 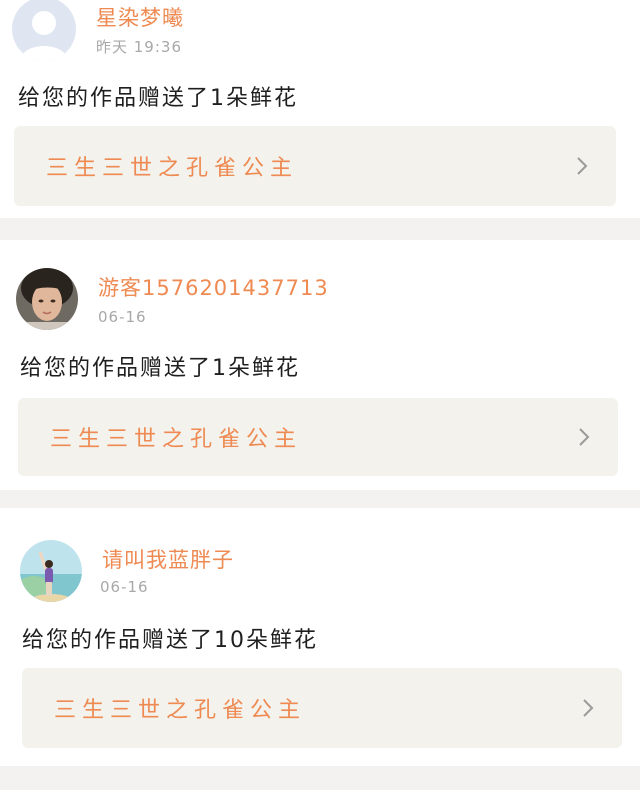 I want to click on beach-photo-avatar-icon, so click(x=51, y=571).